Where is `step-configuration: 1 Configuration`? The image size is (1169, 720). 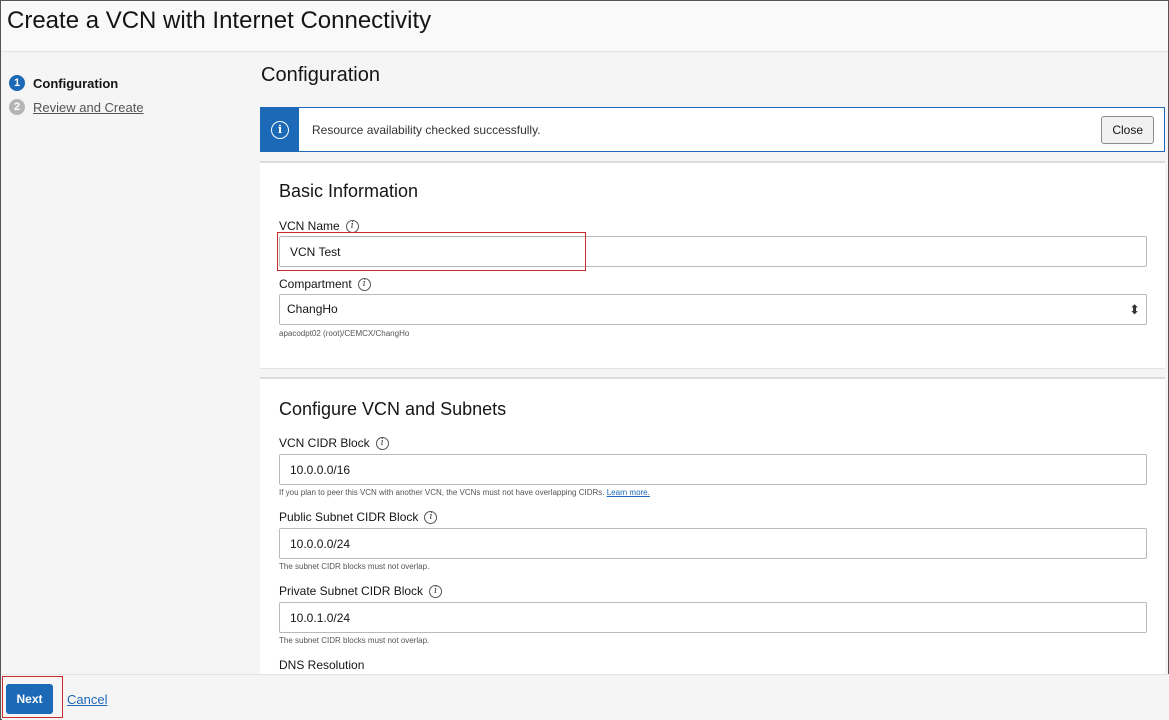 step-configuration: 1 Configuration is located at coordinates (124, 83).